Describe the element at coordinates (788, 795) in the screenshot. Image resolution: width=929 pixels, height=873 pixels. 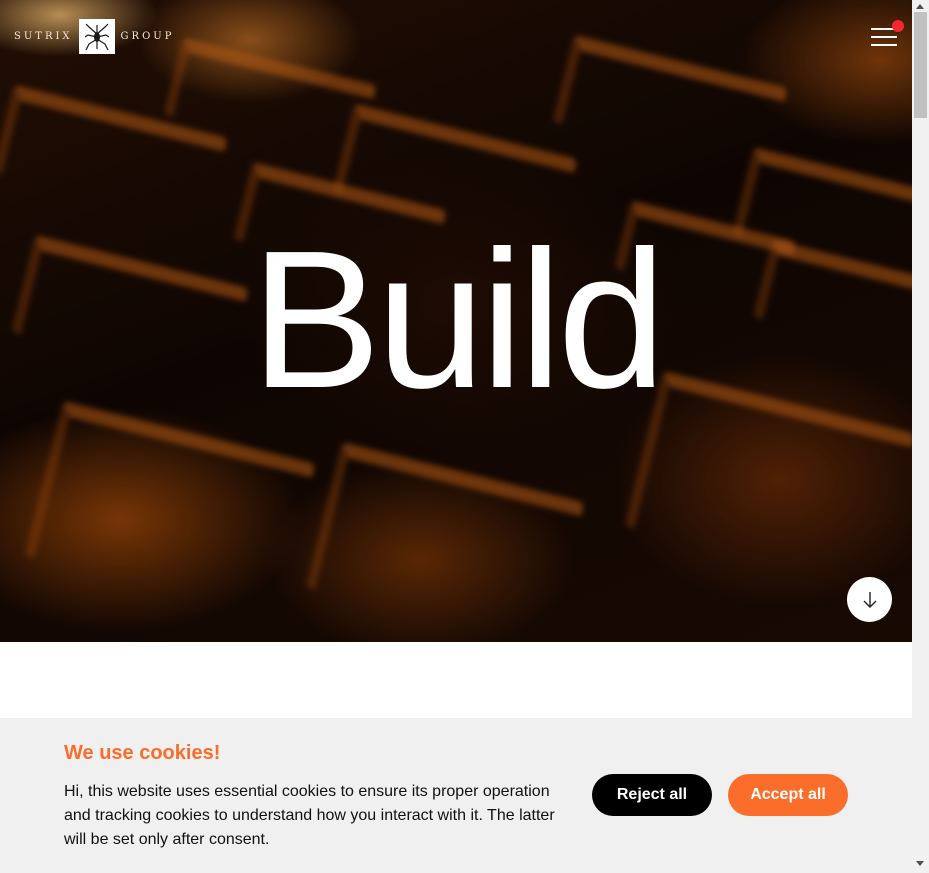
I see `accept-all-button: Accept all` at that location.